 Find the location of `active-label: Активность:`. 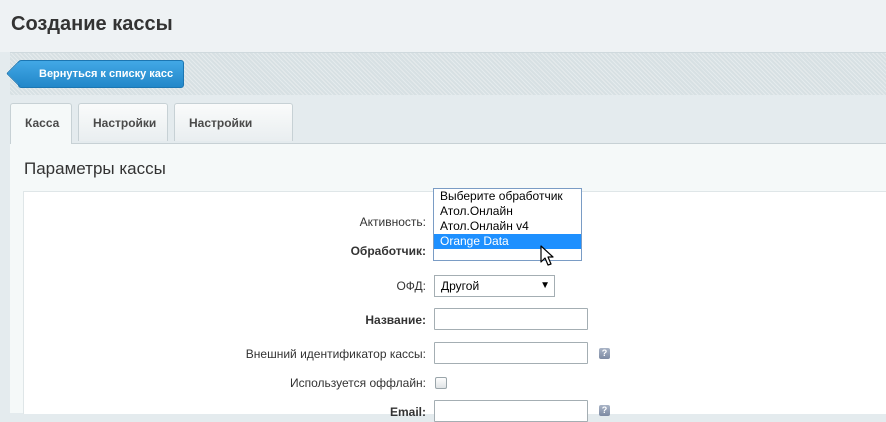

active-label: Активность: is located at coordinates (392, 222).